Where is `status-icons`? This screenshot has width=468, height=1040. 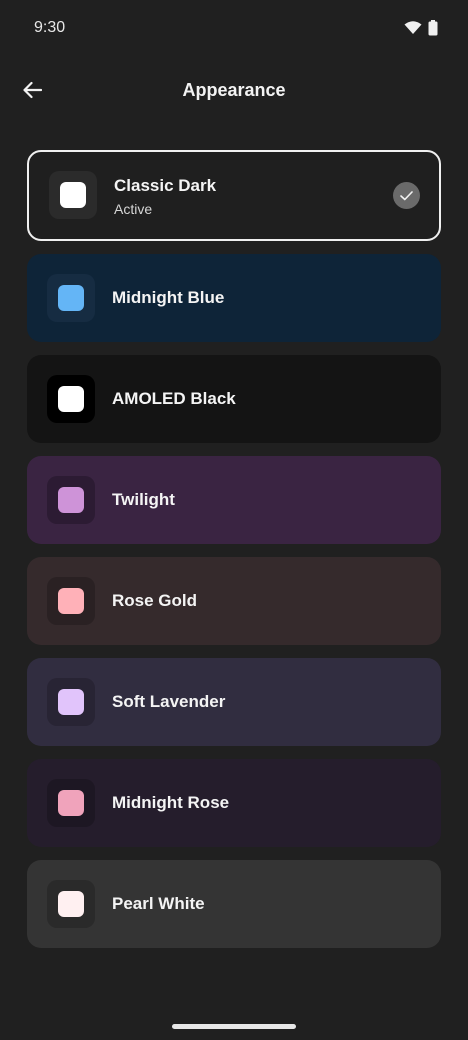 status-icons is located at coordinates (421, 28).